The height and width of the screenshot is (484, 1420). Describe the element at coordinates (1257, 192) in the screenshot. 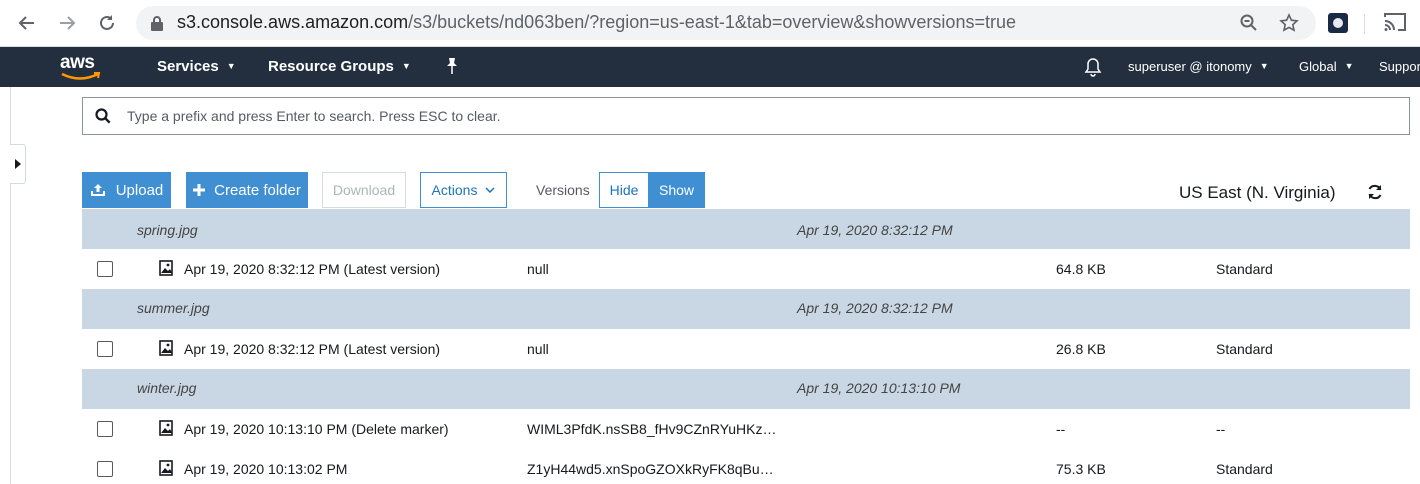

I see `bucket-region: US East (N. Virginia)` at that location.